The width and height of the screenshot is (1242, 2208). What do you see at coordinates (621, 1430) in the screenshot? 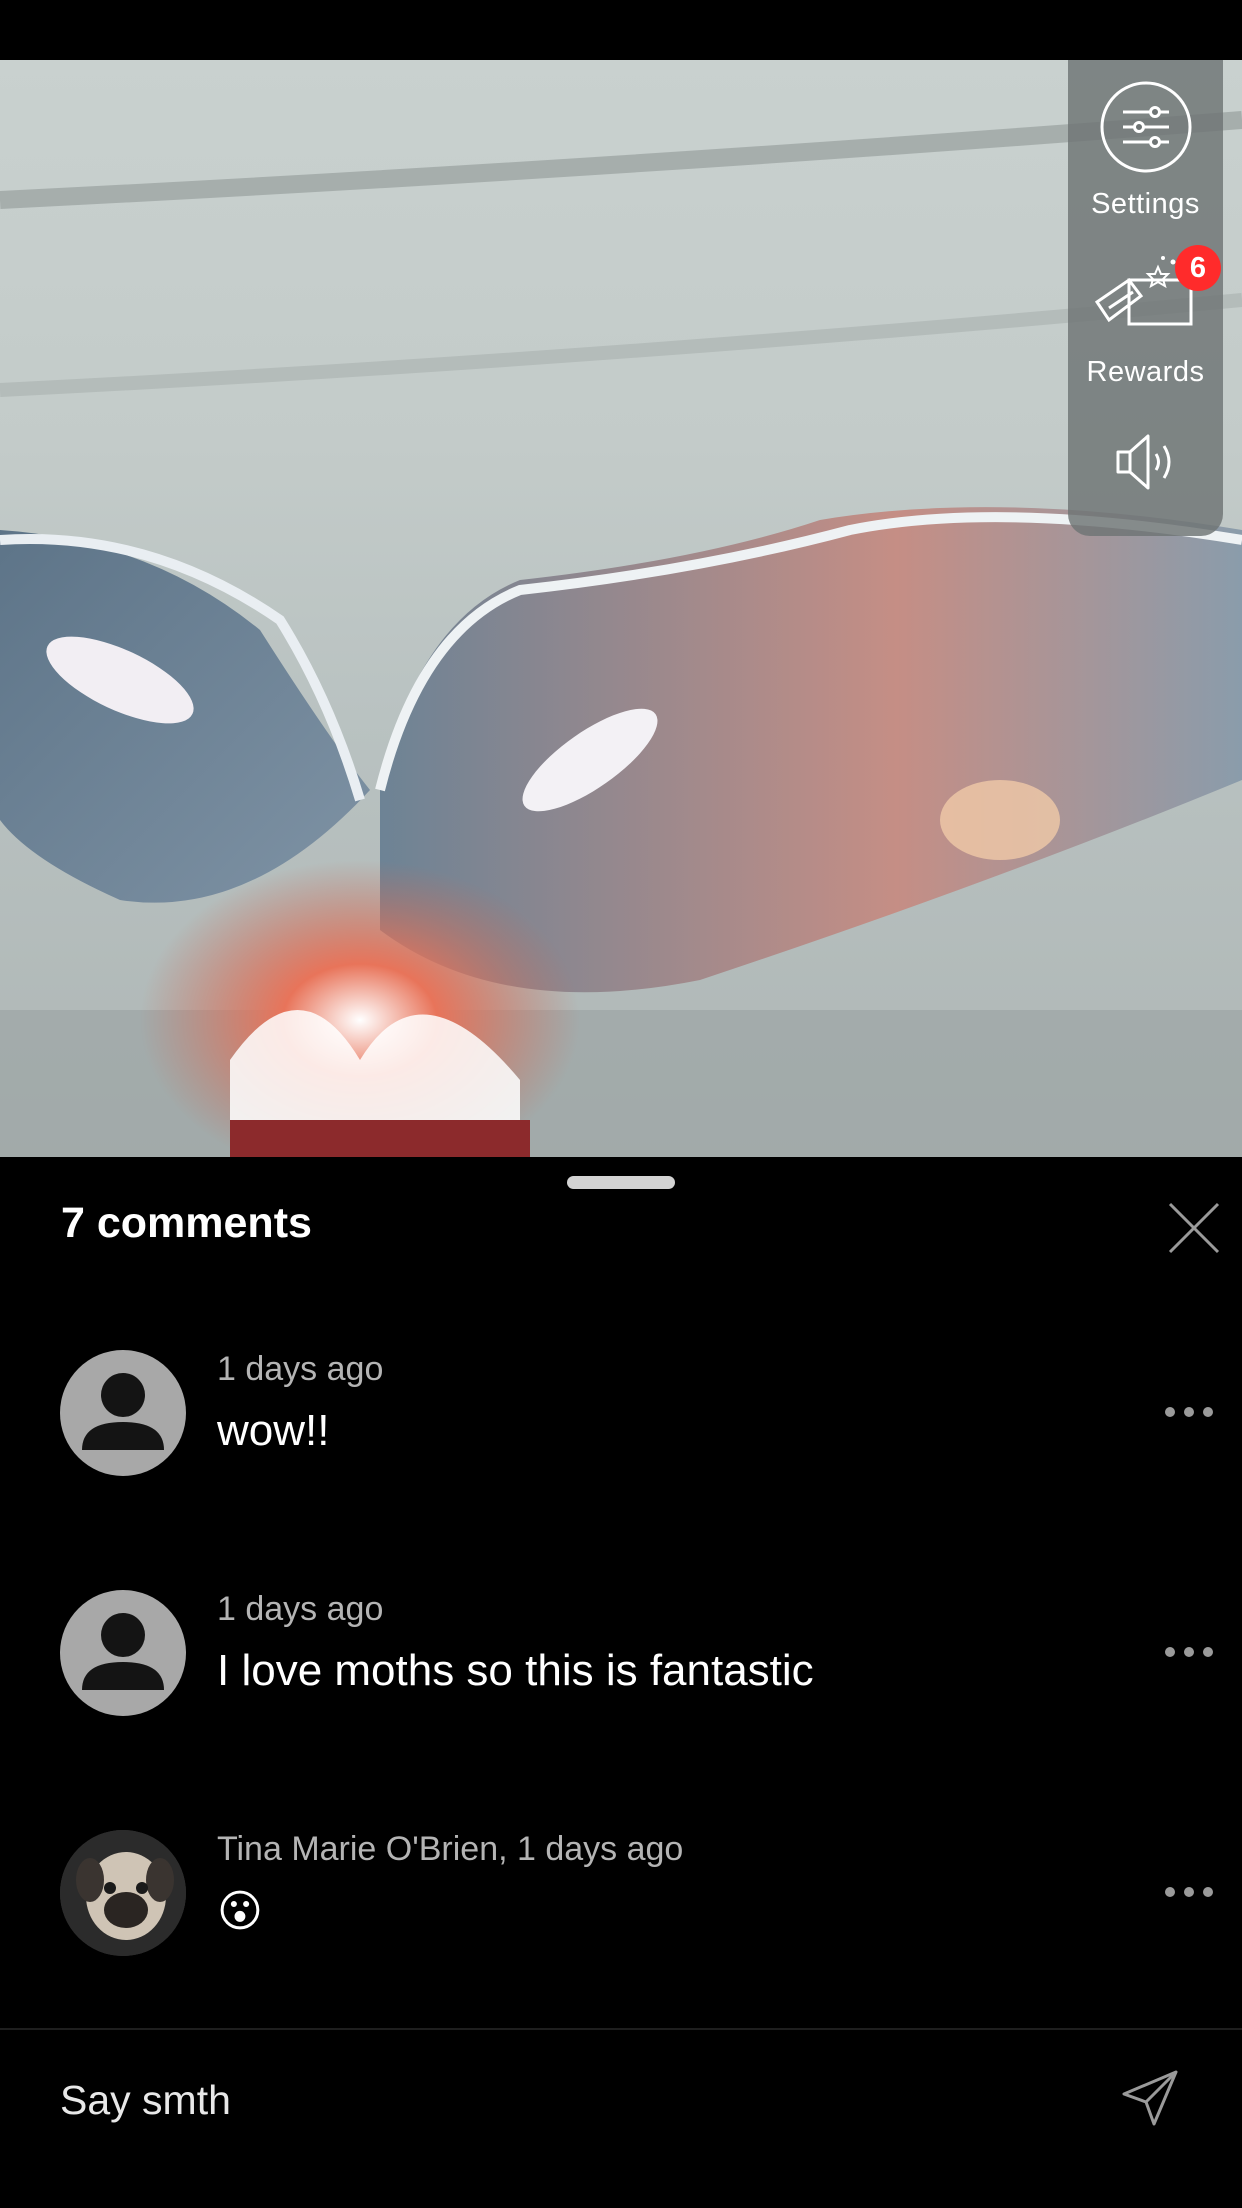
I see `comment-item: 1 days ago wow!!` at bounding box center [621, 1430].